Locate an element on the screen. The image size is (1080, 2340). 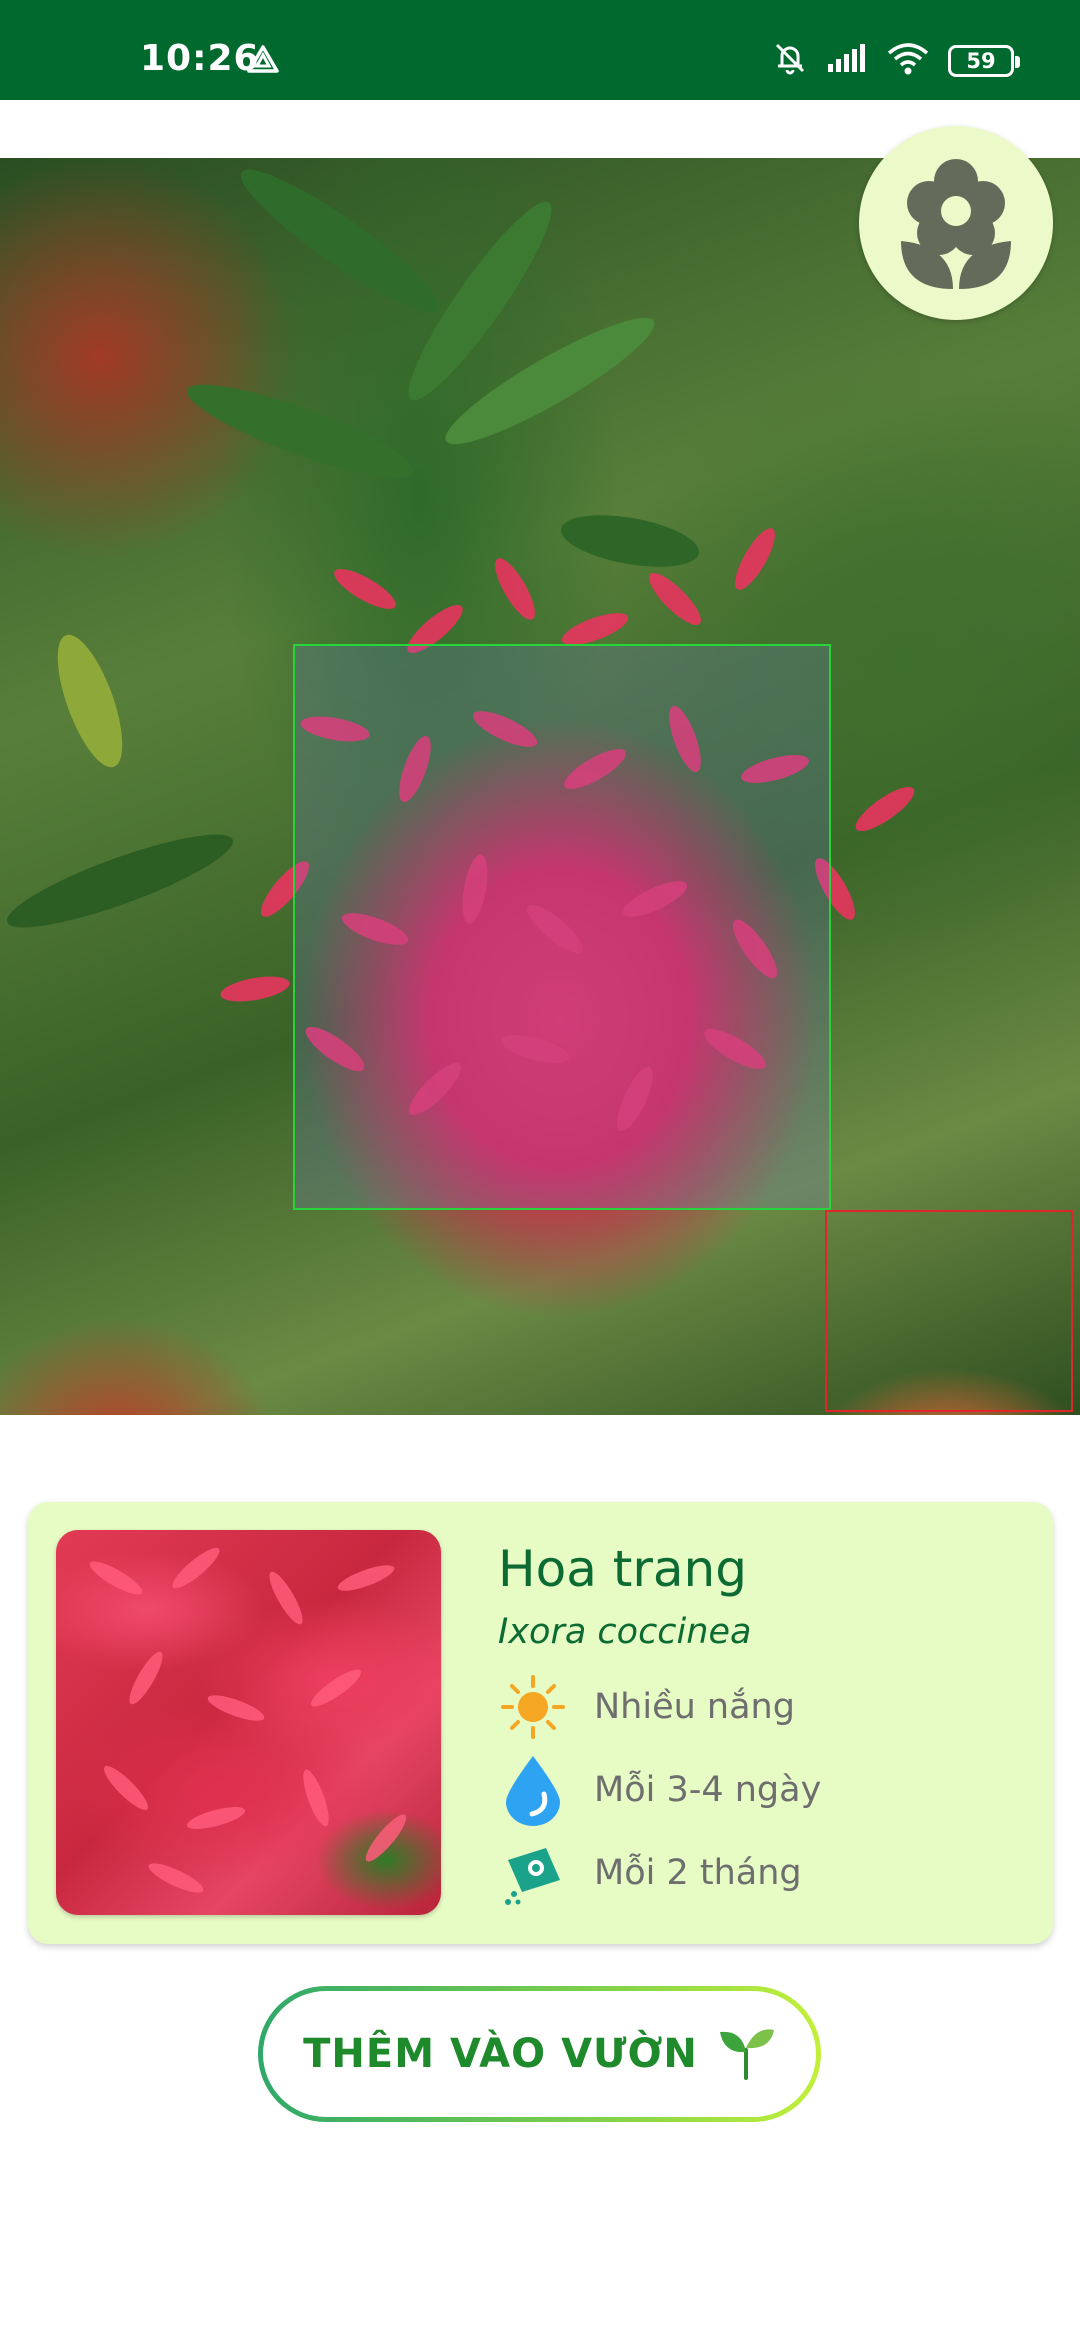
plant-scientific-name: Ixora coccinea is located at coordinates (625, 1632).